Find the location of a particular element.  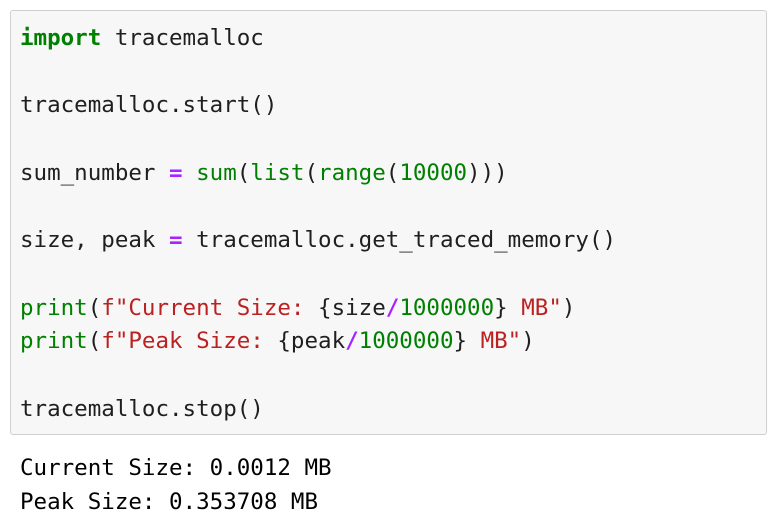

output-line: Peak Size: 0.353708 MB is located at coordinates (169, 501).